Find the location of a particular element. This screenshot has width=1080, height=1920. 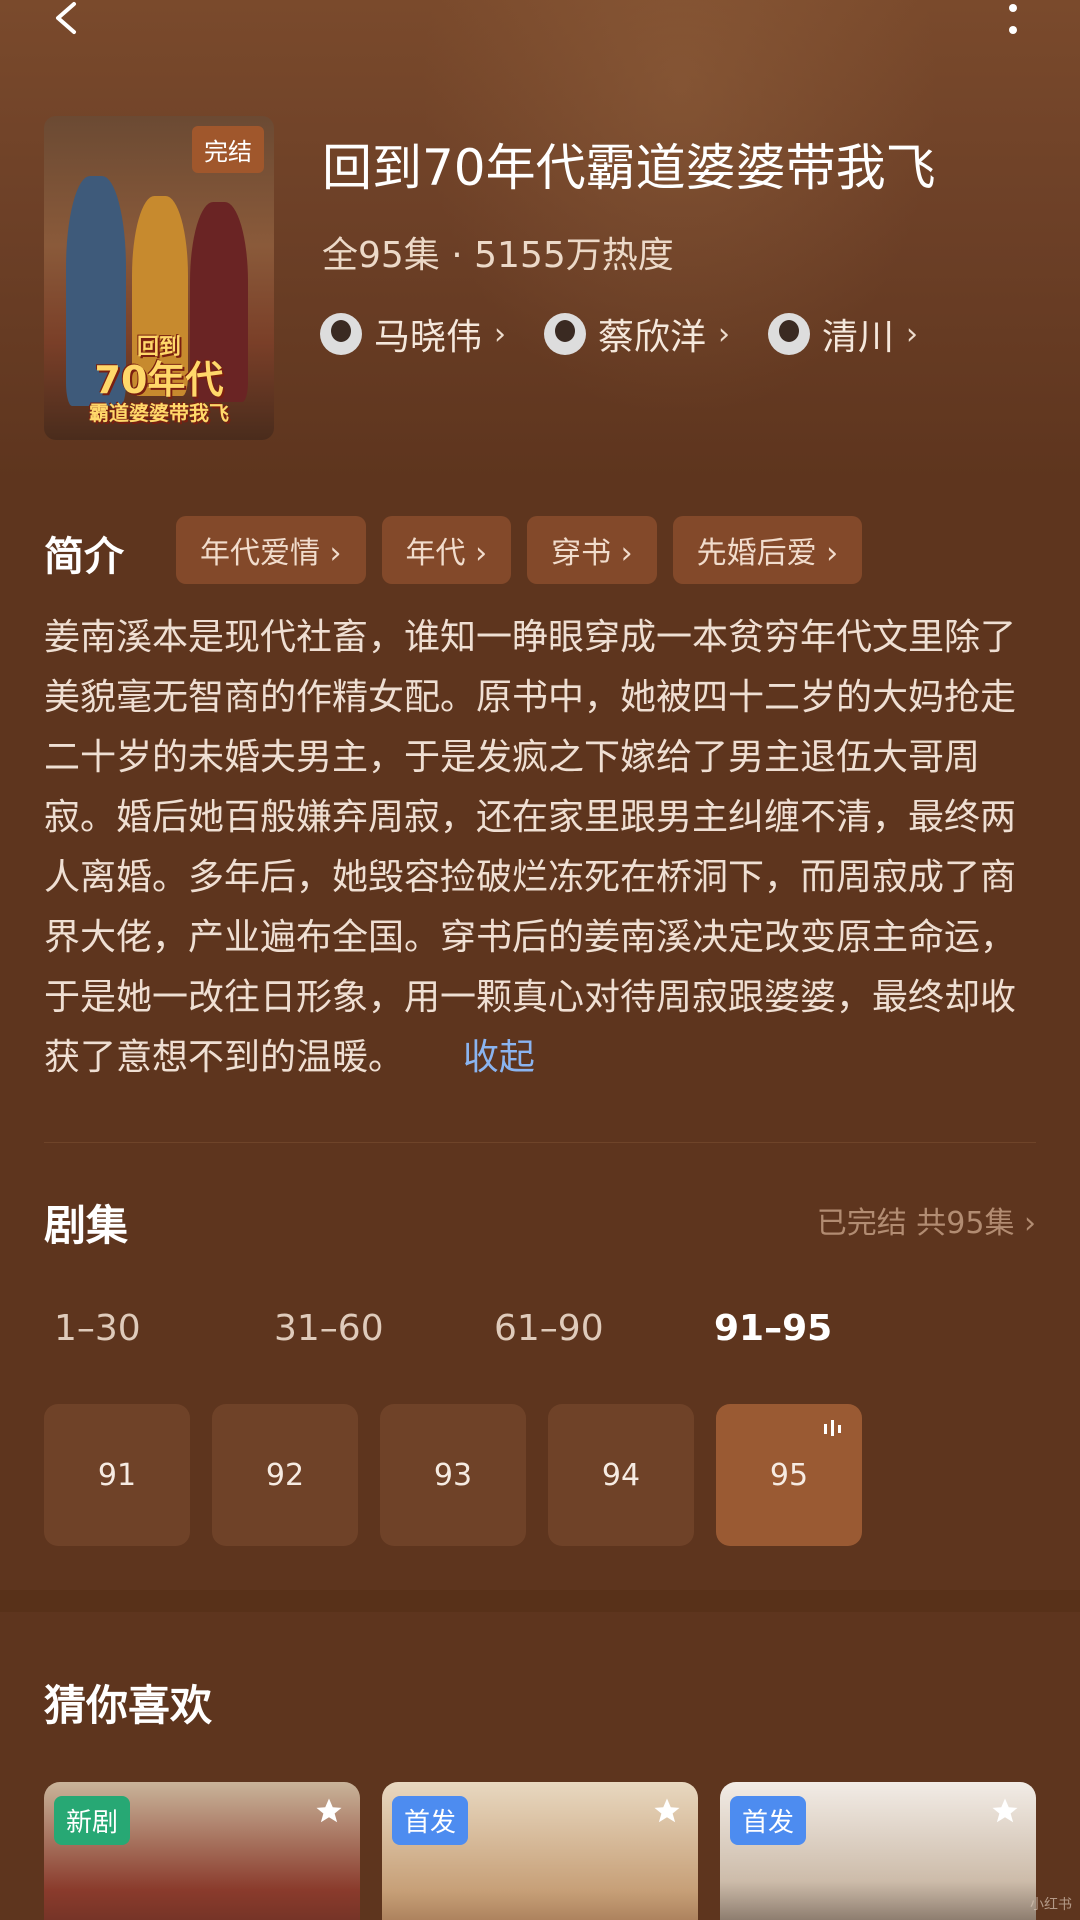

recommend-list: 新剧 首发 首发 is located at coordinates (540, 1851).